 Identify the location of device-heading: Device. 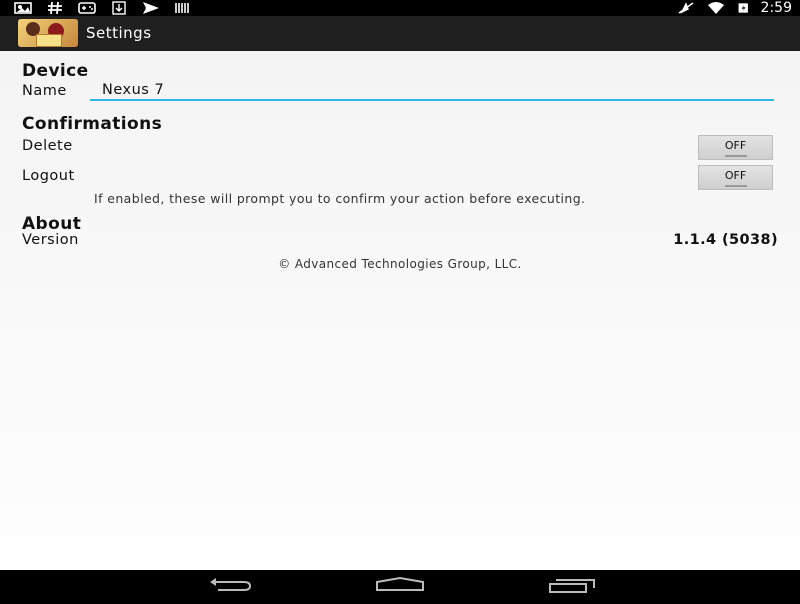
(55, 71).